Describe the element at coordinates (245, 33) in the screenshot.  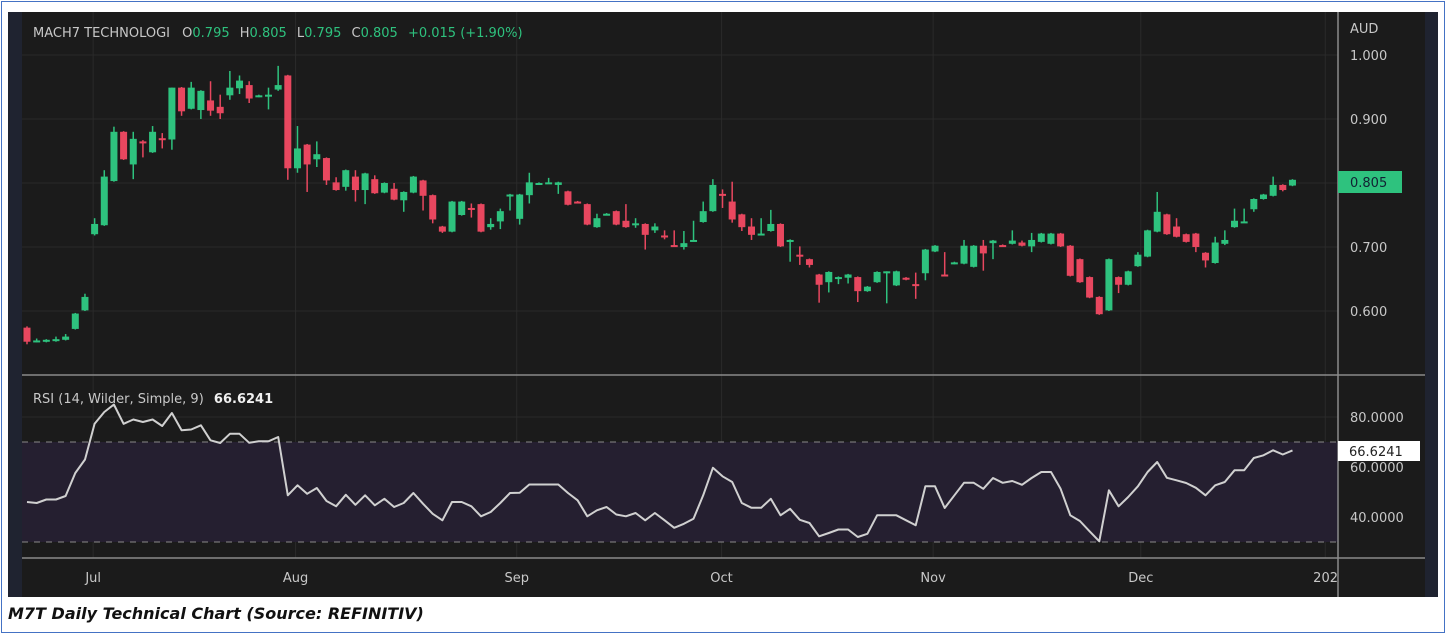
I see `high-label: H` at that location.